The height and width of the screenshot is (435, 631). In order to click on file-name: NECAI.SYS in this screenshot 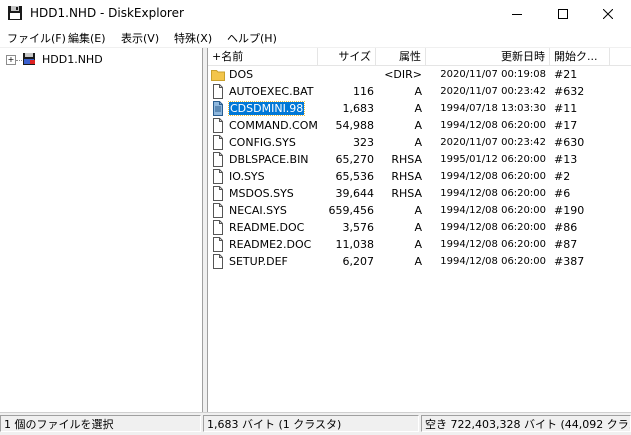, I will do `click(258, 210)`.